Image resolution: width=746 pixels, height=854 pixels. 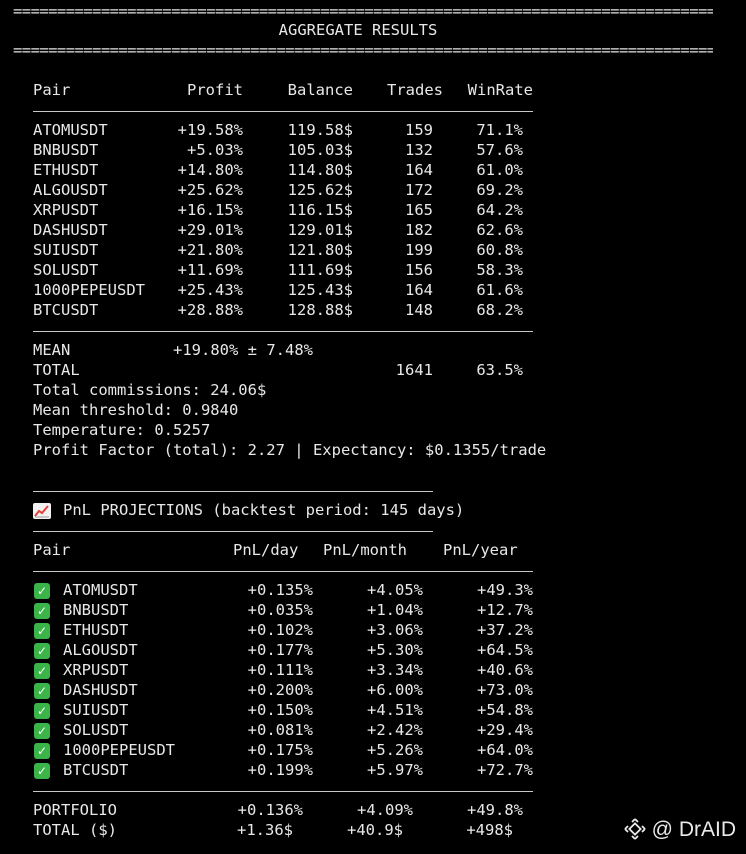 What do you see at coordinates (495, 810) in the screenshot?
I see `portfolio-year: +49.8%` at bounding box center [495, 810].